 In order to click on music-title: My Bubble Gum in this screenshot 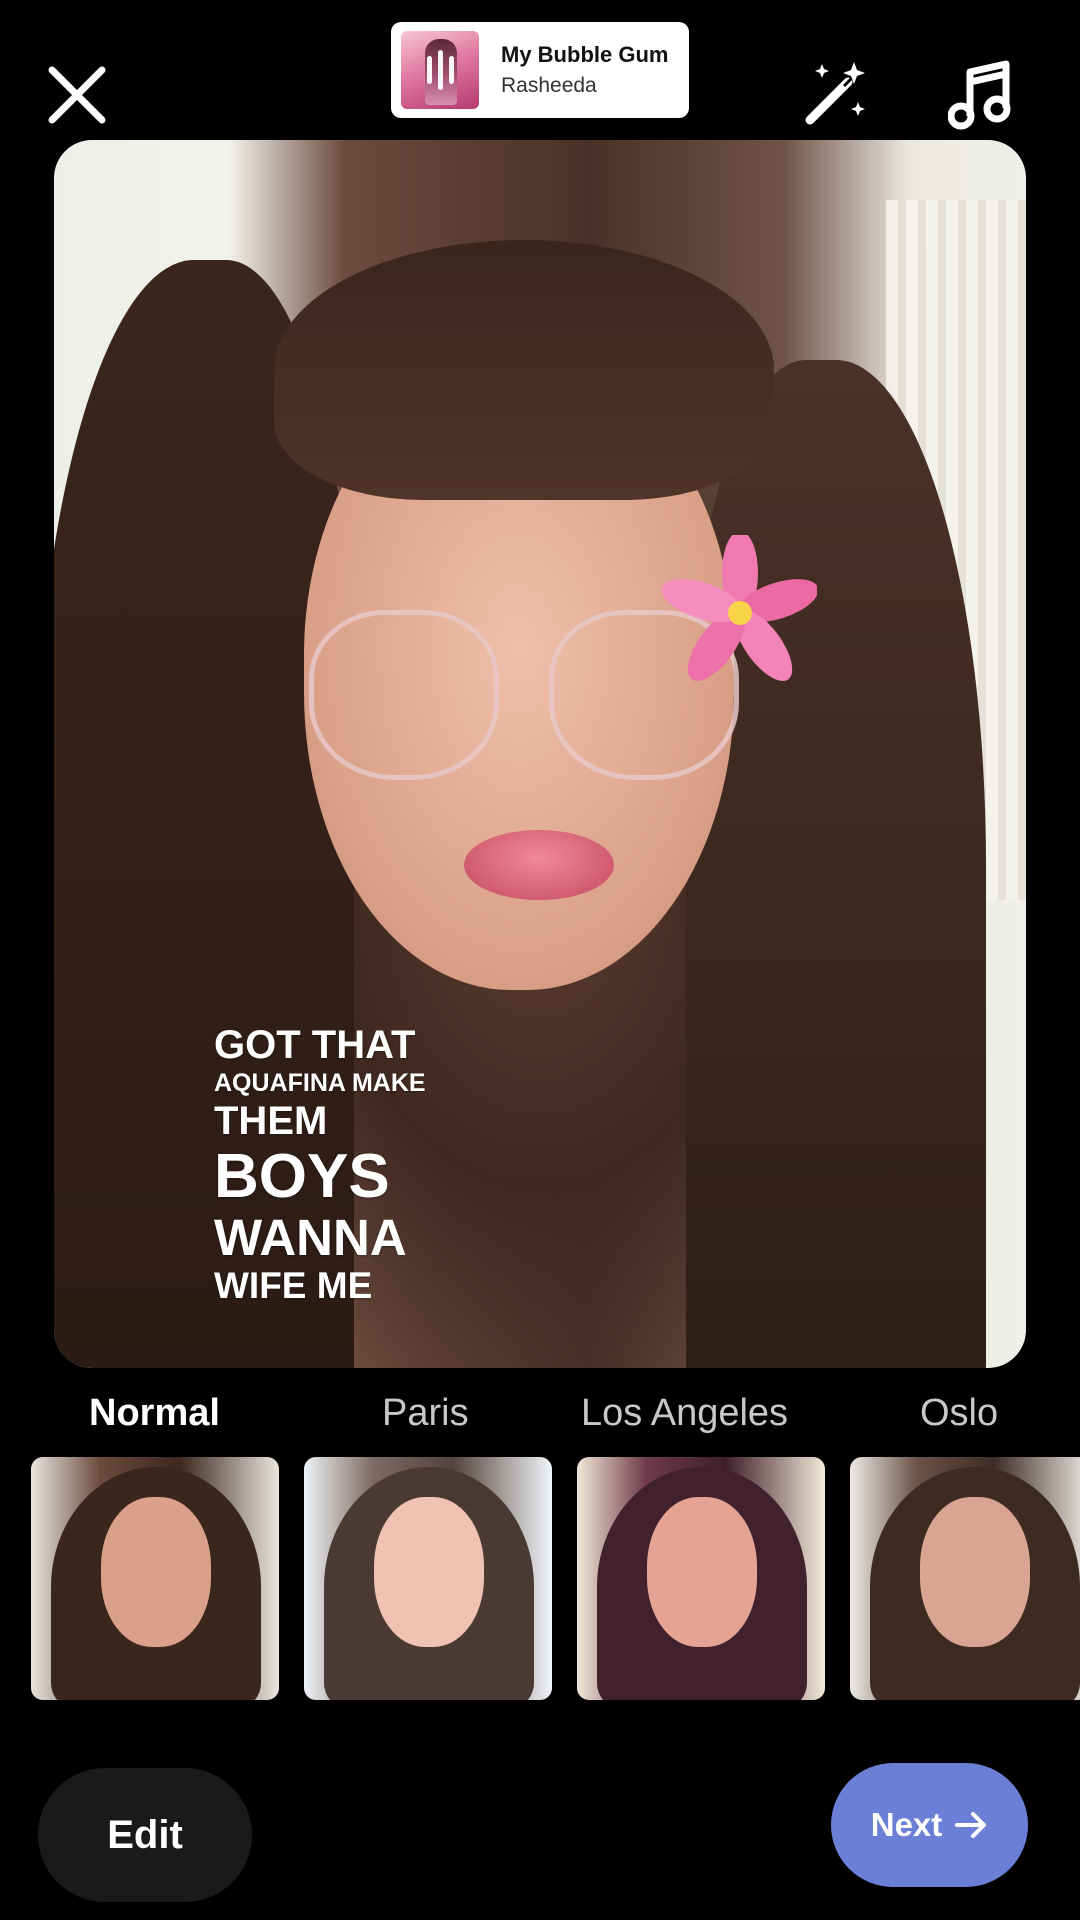, I will do `click(585, 54)`.